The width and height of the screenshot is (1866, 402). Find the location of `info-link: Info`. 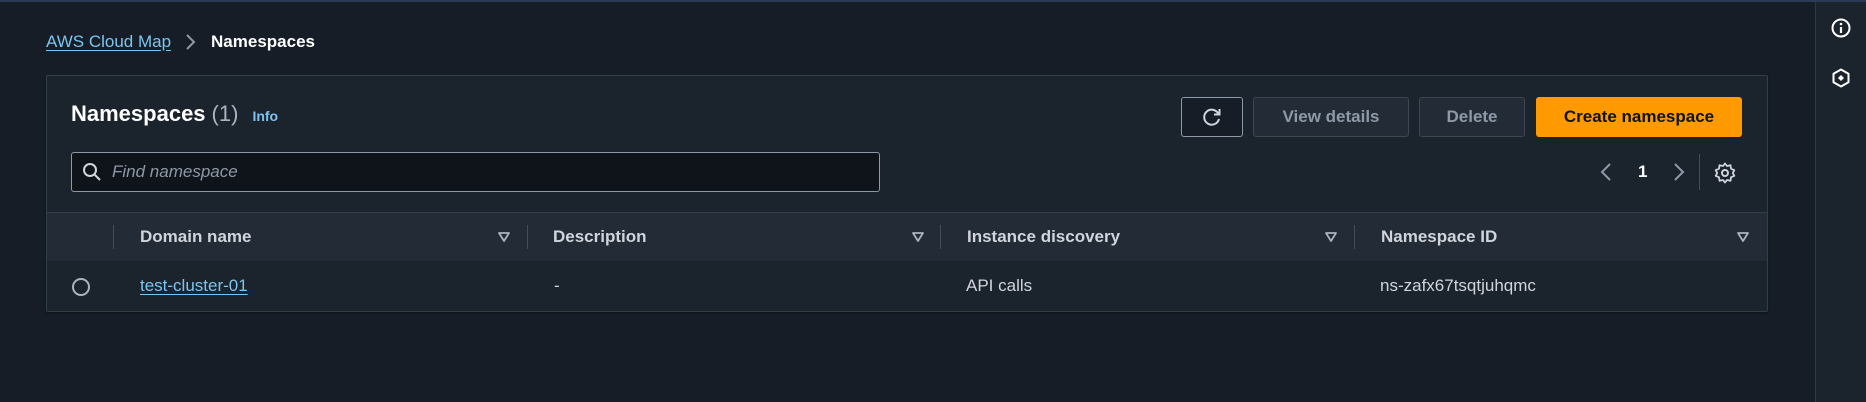

info-link: Info is located at coordinates (265, 116).